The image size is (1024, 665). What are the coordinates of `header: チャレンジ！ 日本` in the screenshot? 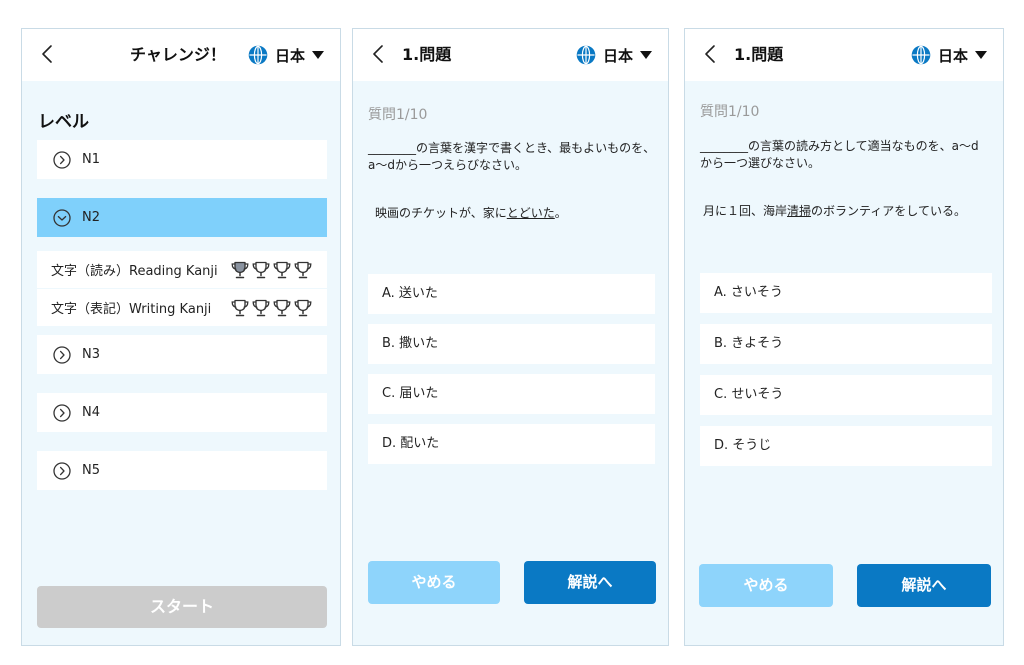 It's located at (181, 55).